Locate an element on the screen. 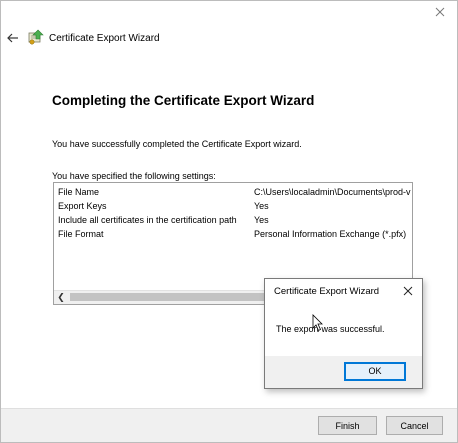  wizard-footer: Finish Cancel is located at coordinates (229, 425).